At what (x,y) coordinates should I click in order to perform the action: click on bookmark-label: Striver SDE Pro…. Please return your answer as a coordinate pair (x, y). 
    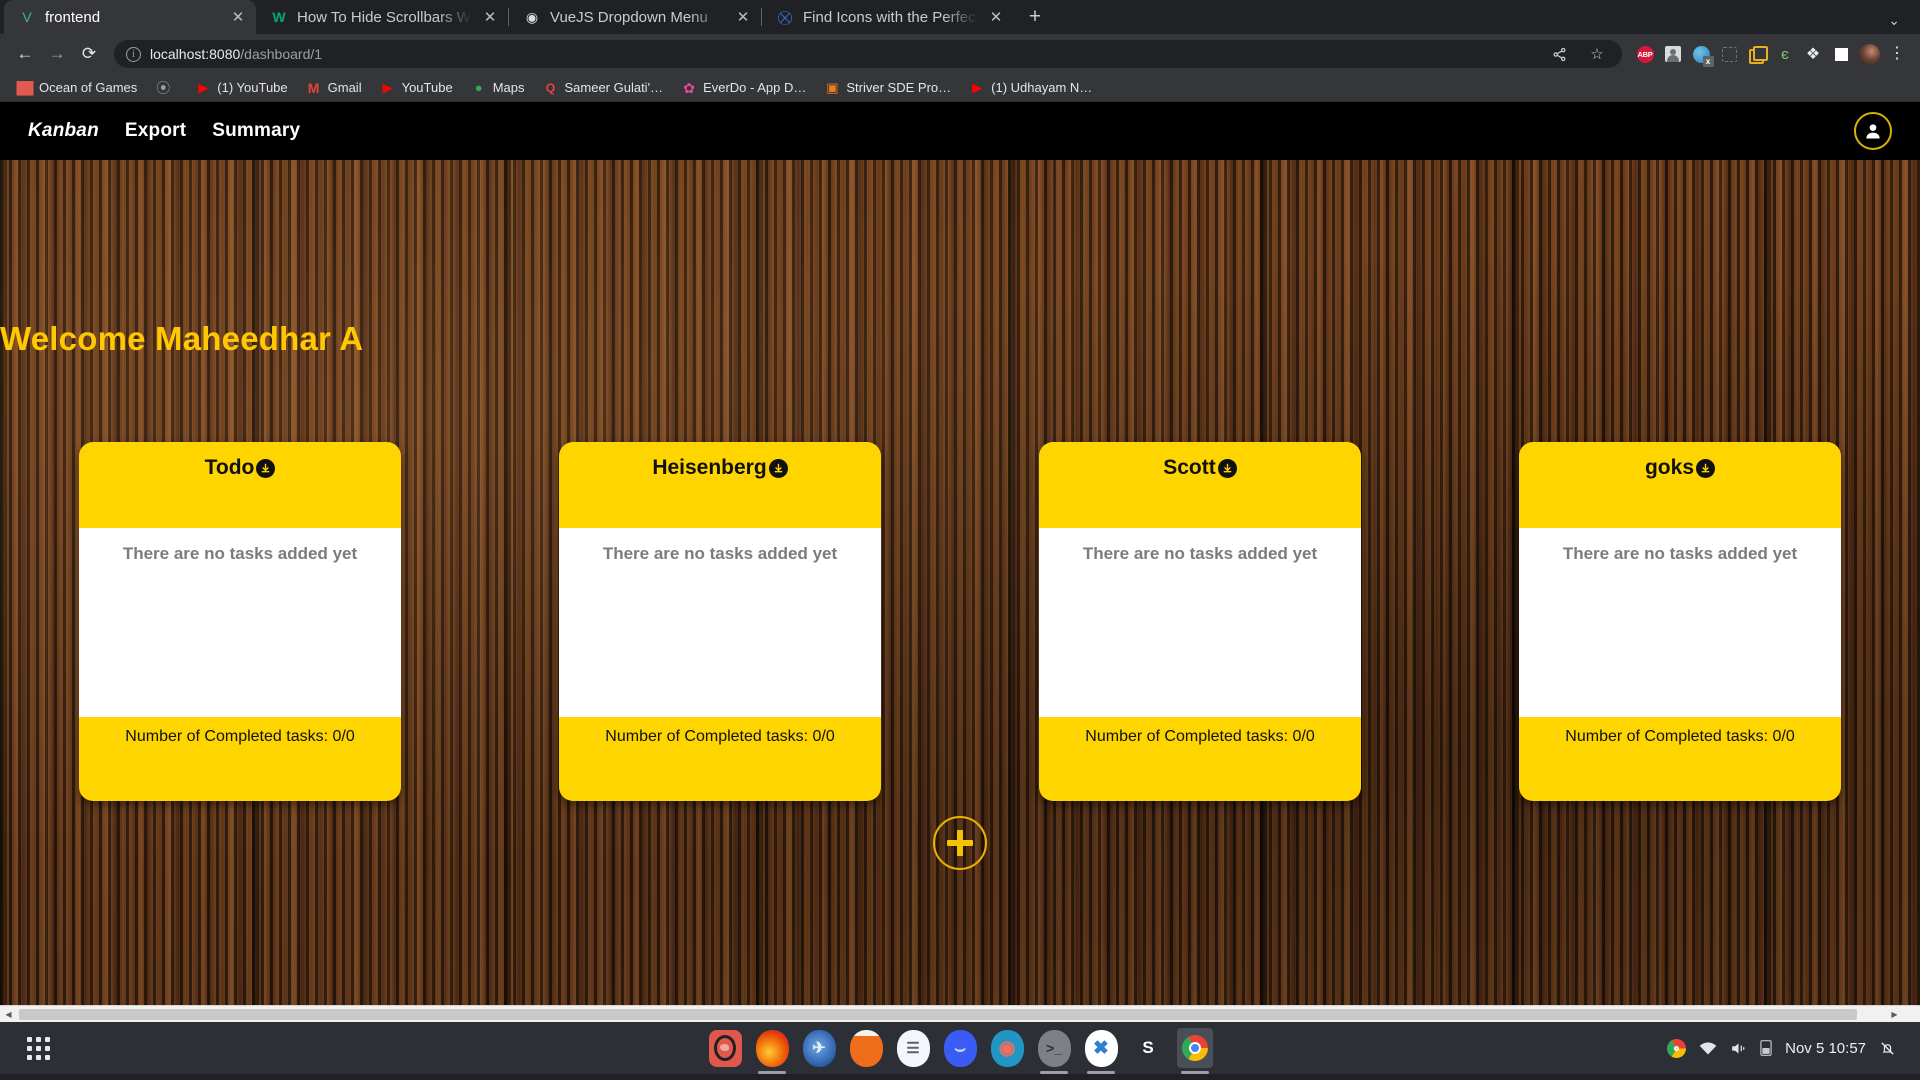
    Looking at the image, I should click on (899, 87).